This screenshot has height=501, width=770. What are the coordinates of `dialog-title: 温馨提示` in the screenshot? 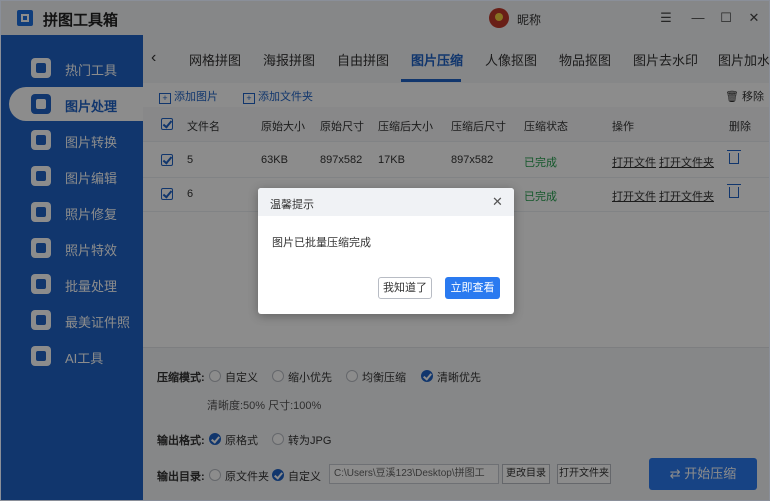 It's located at (292, 205).